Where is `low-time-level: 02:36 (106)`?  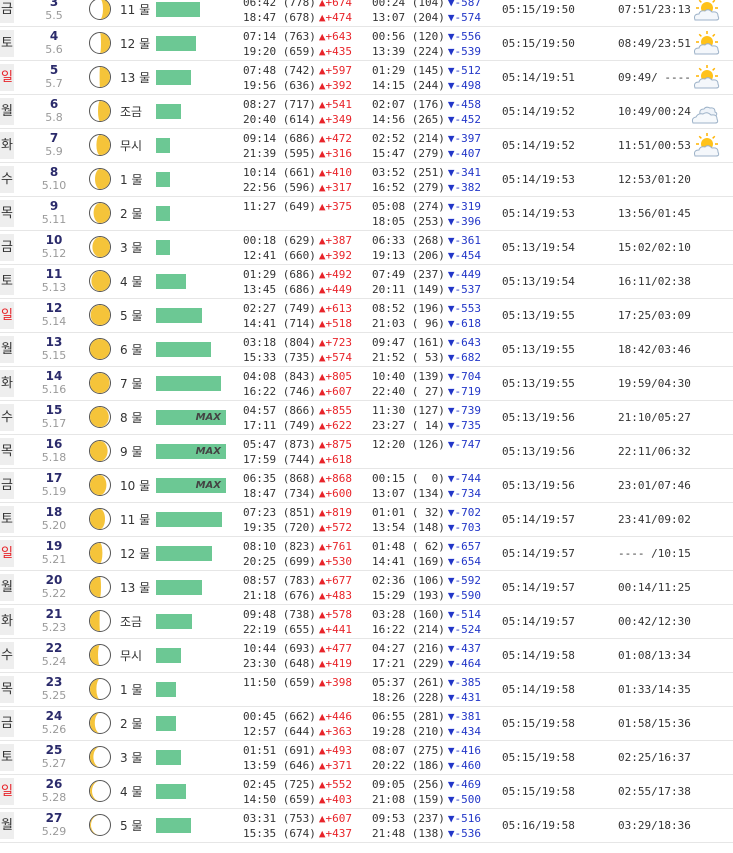
low-time-level: 02:36 (106) is located at coordinates (408, 580).